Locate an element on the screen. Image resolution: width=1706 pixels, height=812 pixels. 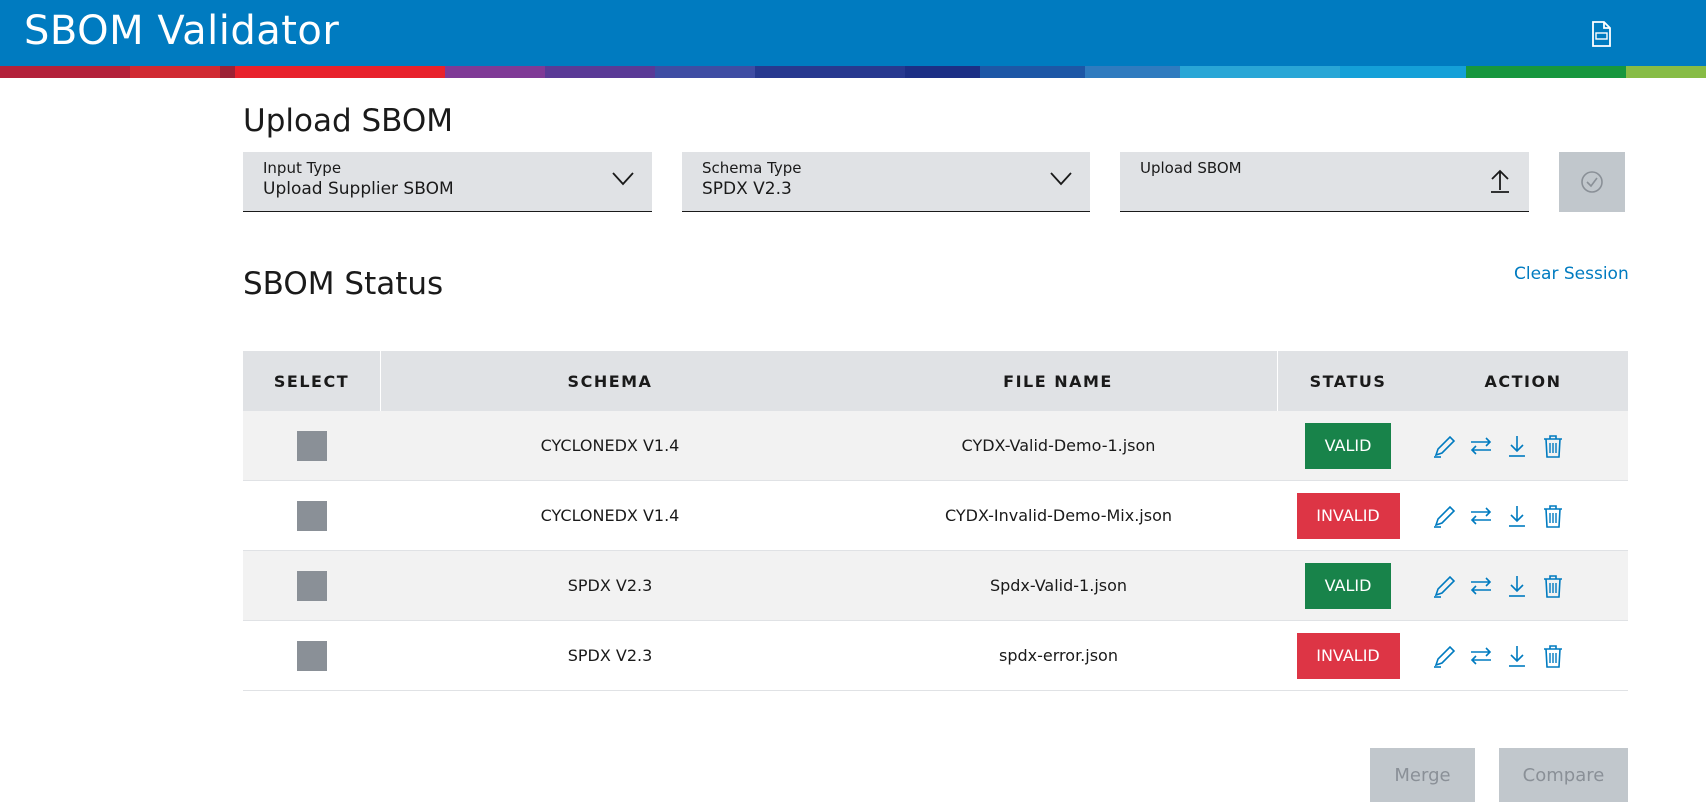
status-section-title: SBOM Status is located at coordinates (343, 284).